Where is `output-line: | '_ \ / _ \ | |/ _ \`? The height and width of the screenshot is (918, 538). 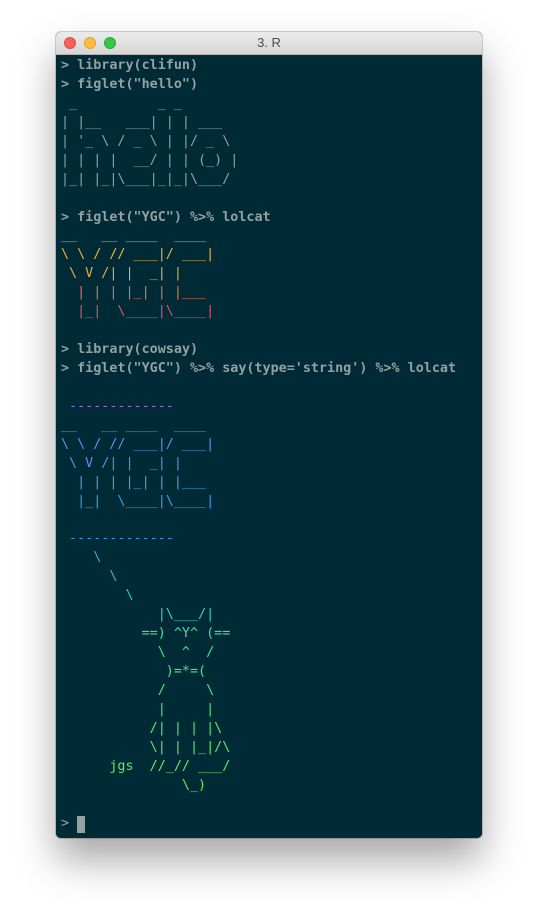 output-line: | '_ \ / _ \ | |/ _ \ is located at coordinates (271, 142).